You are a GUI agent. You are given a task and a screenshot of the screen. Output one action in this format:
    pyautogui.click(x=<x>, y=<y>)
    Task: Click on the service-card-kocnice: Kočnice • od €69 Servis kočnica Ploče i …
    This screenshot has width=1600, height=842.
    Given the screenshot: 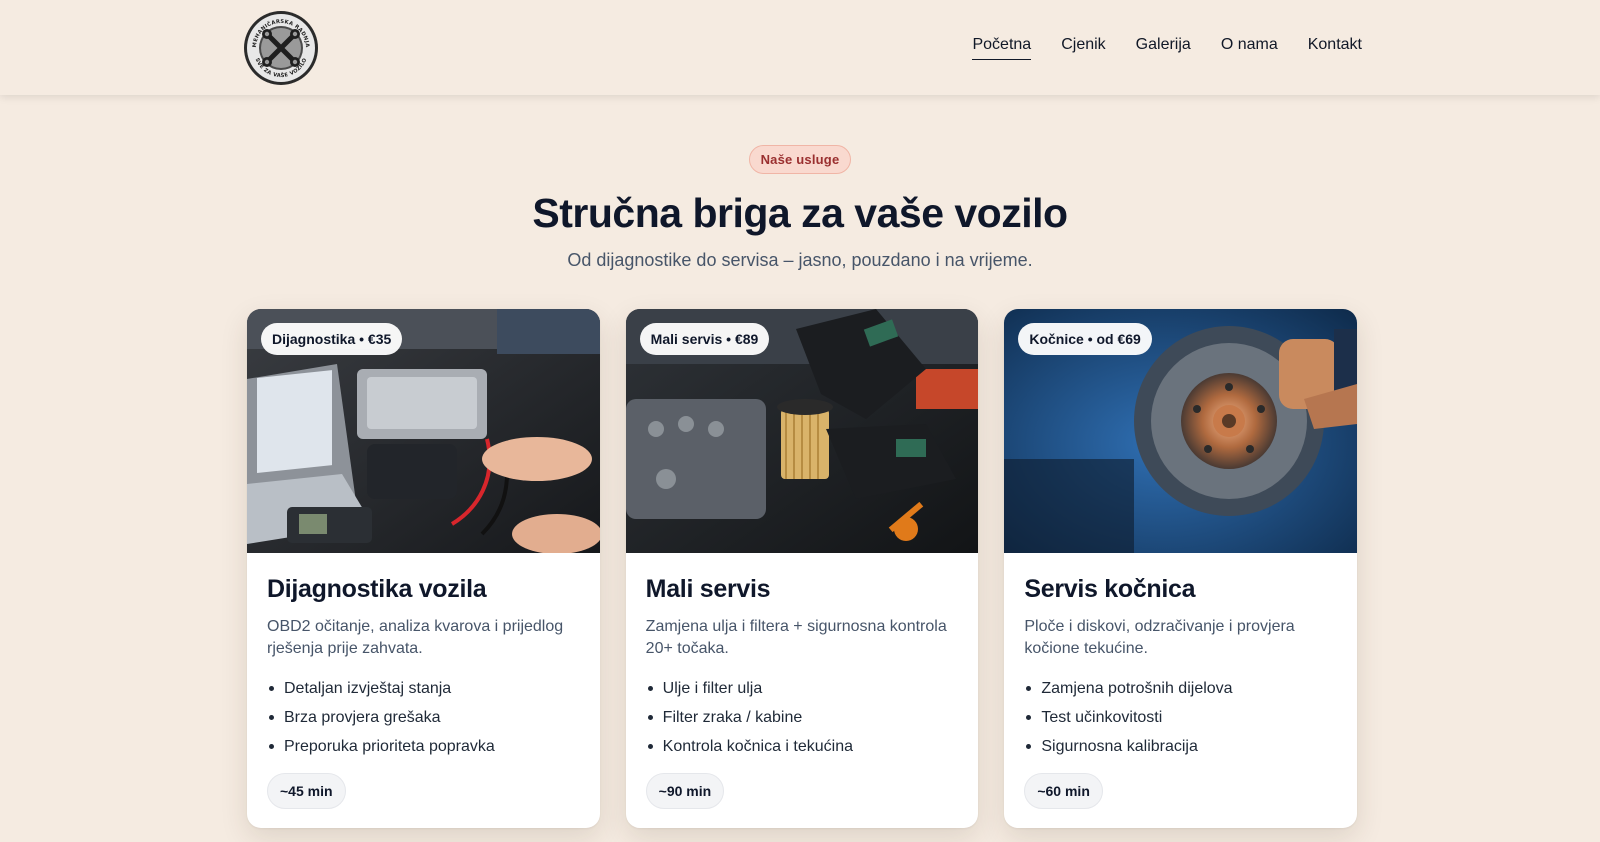 What is the action you would take?
    pyautogui.click(x=1181, y=568)
    